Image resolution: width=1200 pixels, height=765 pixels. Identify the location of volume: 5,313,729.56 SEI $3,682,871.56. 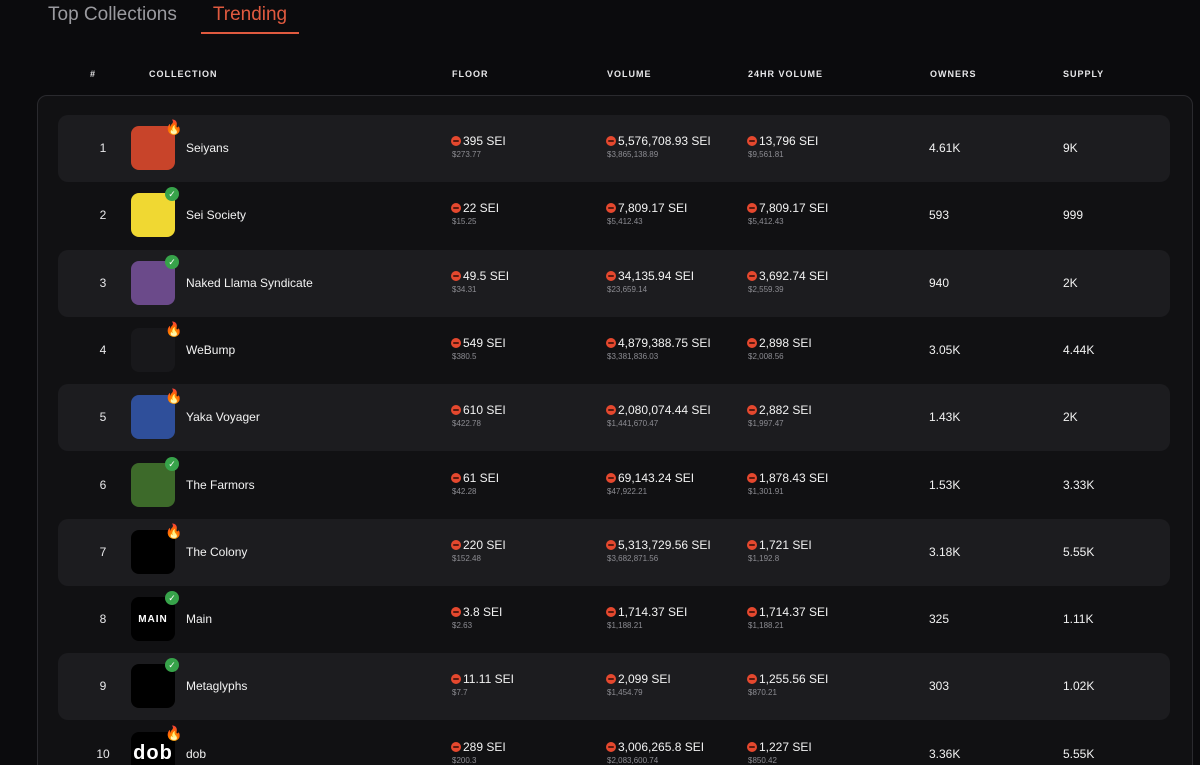
(658, 550).